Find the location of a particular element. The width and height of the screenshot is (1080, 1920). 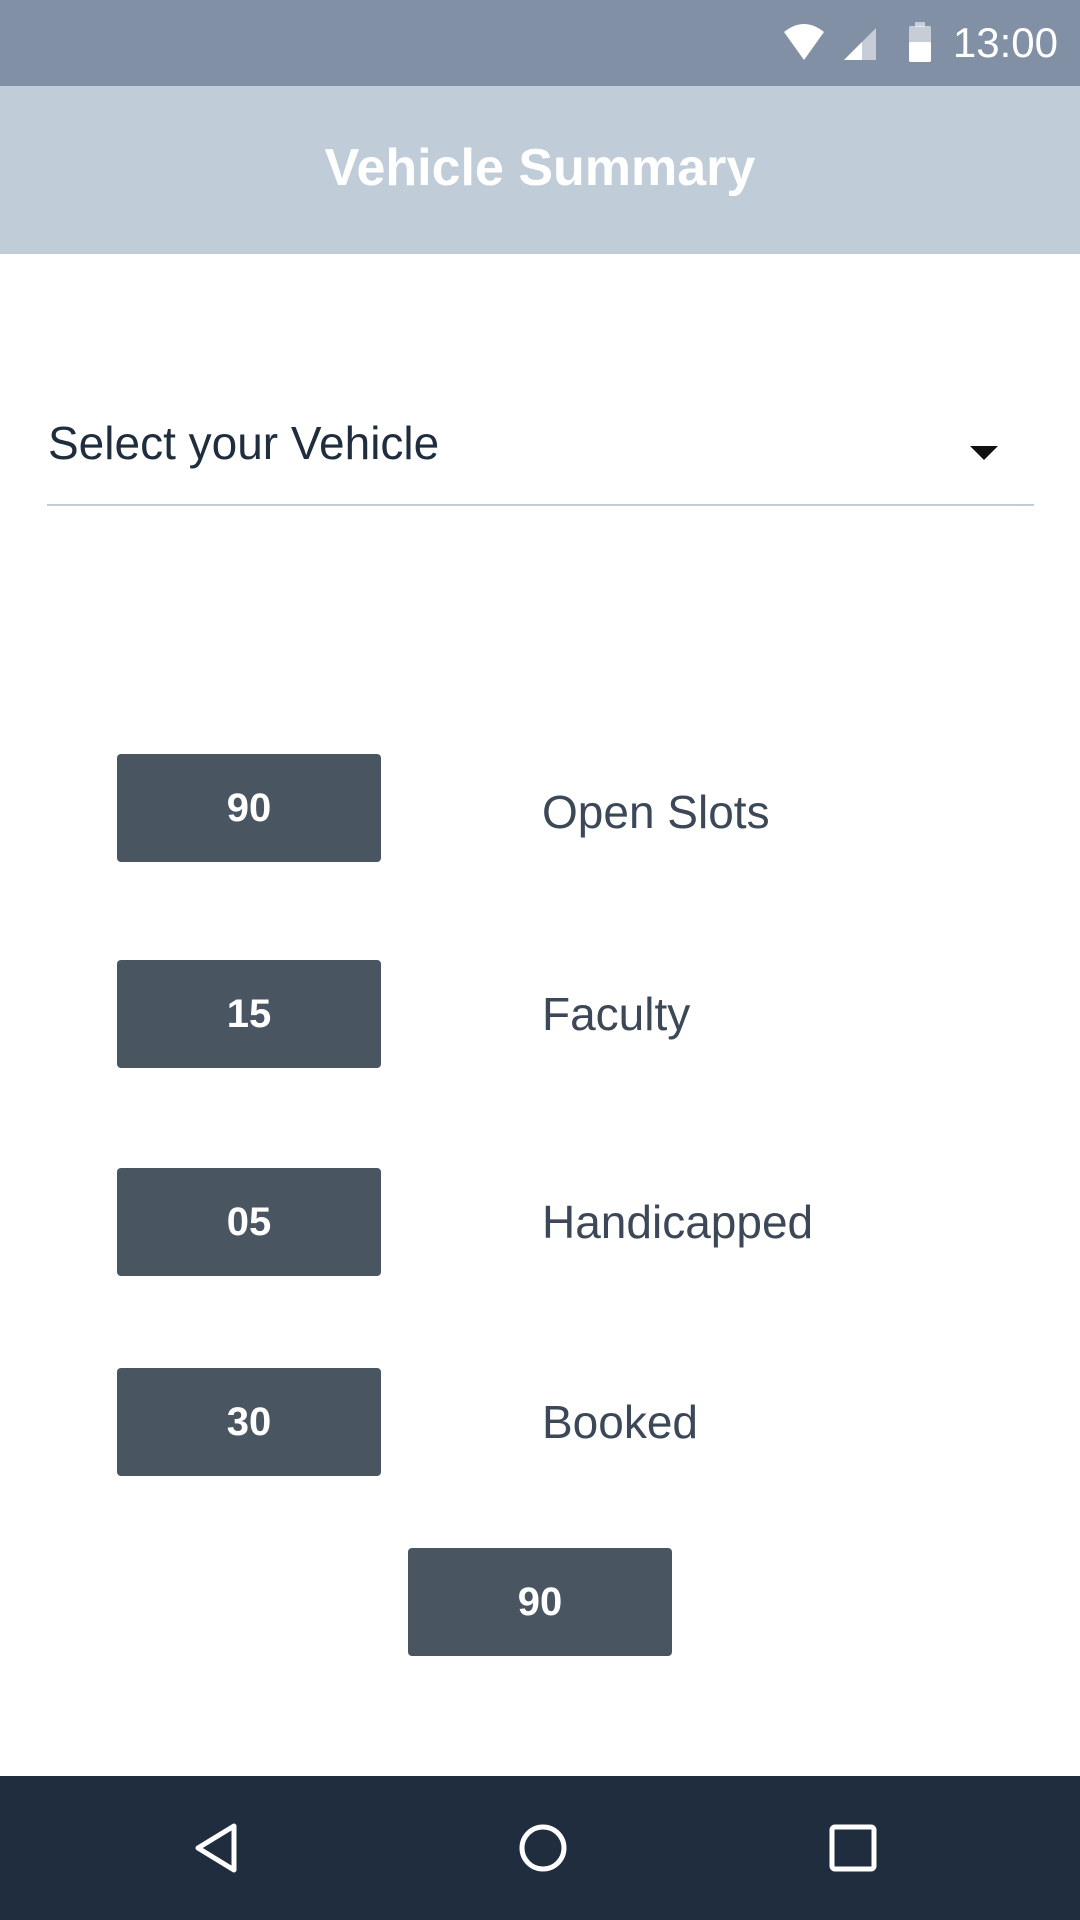

battery-icon is located at coordinates (920, 42).